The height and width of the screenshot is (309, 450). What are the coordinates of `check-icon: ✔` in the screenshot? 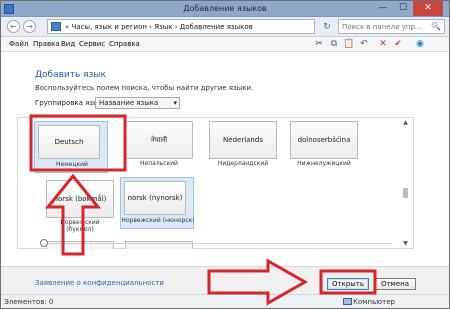 It's located at (398, 44).